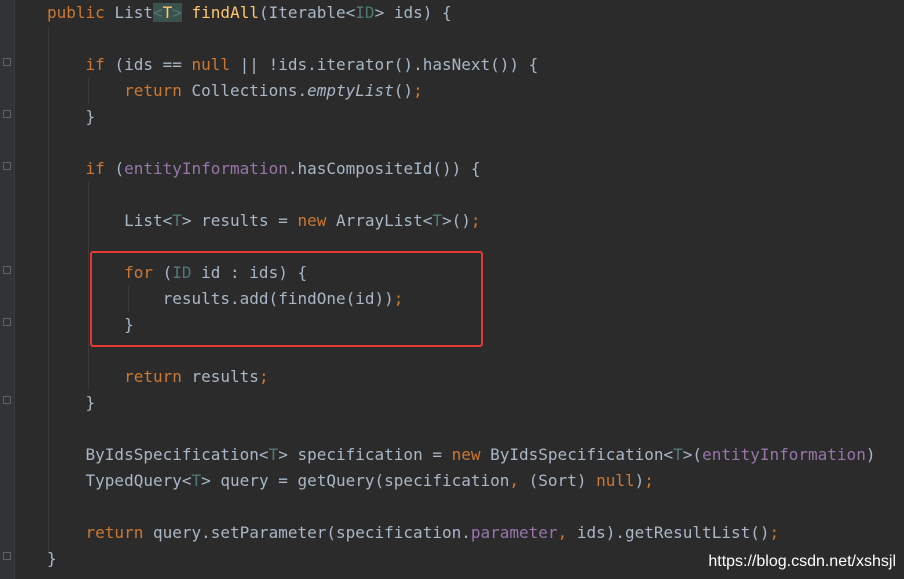  What do you see at coordinates (133, 12) in the screenshot?
I see `code-token: List` at bounding box center [133, 12].